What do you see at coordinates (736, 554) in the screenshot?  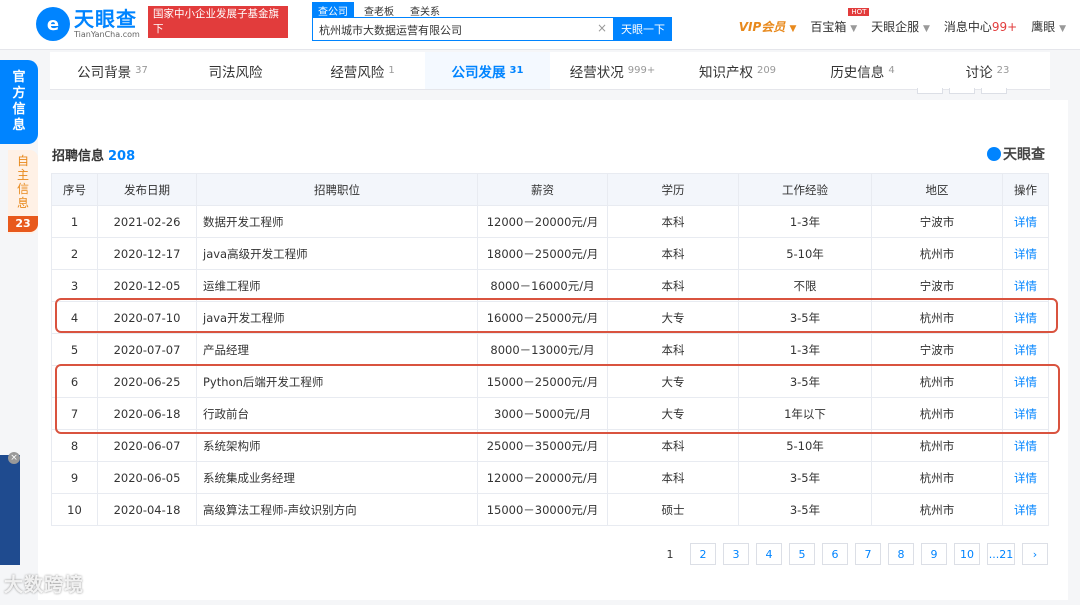 I see `page-button: 3` at bounding box center [736, 554].